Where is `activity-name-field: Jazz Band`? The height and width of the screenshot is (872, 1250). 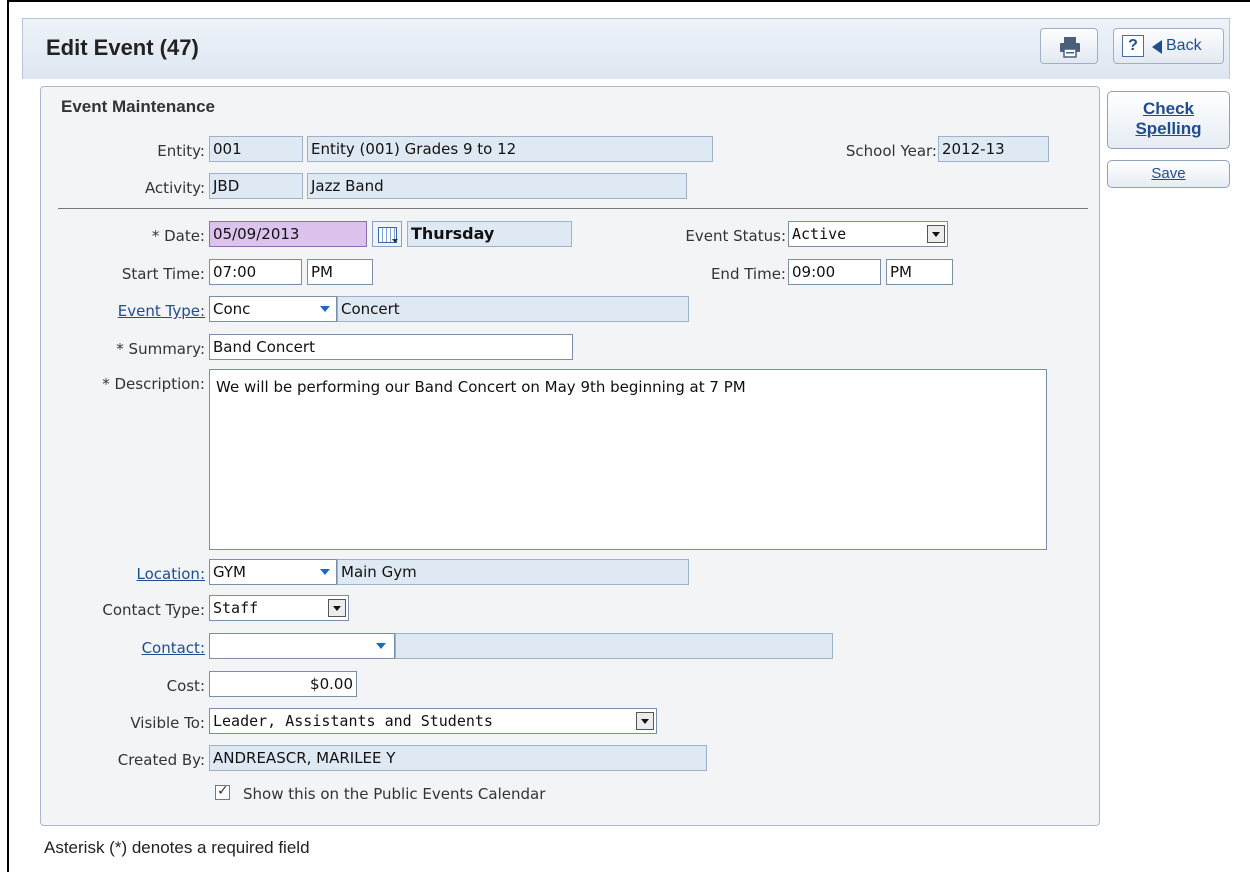
activity-name-field: Jazz Band is located at coordinates (497, 186).